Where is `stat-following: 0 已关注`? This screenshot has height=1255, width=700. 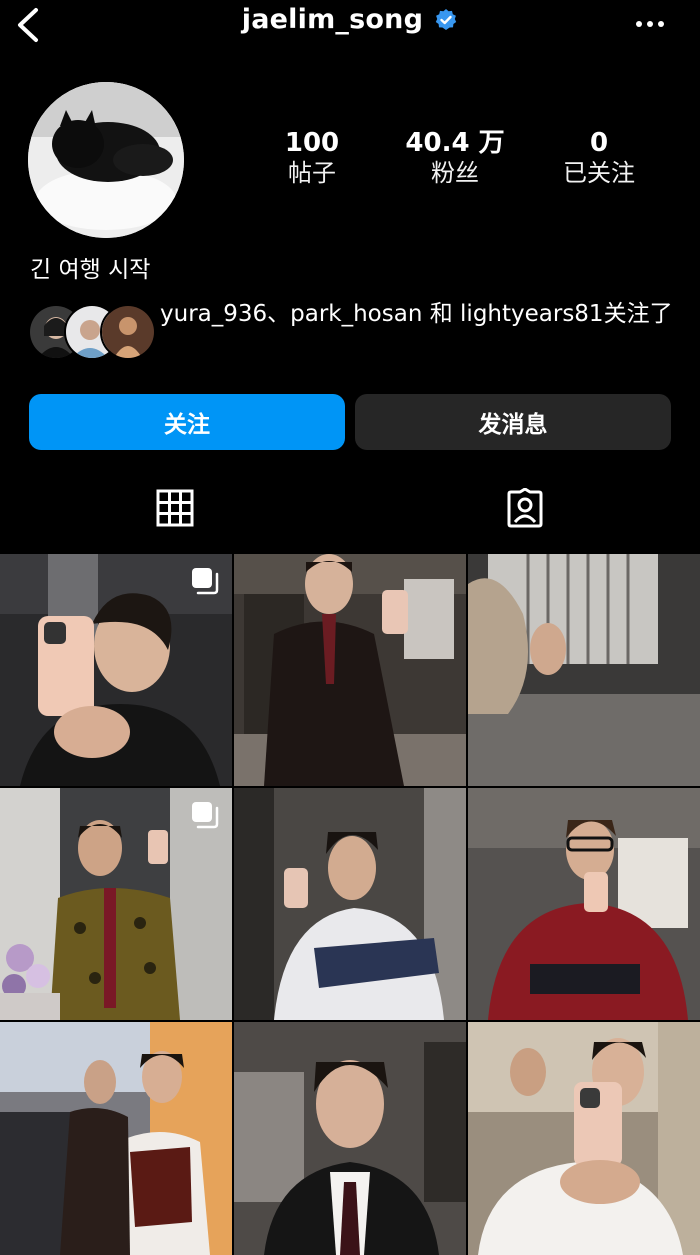 stat-following: 0 已关注 is located at coordinates (599, 158).